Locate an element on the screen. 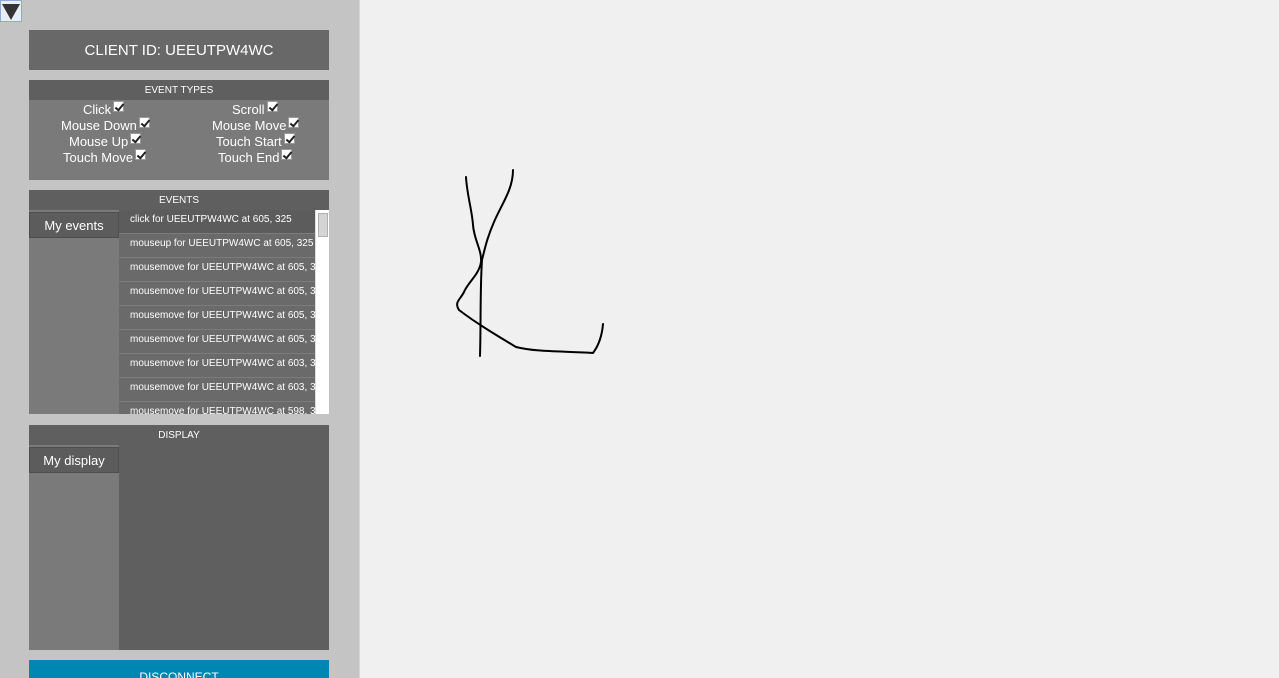 Image resolution: width=1279 pixels, height=678 pixels. event-type-touch-end: Touch End is located at coordinates (255, 156).